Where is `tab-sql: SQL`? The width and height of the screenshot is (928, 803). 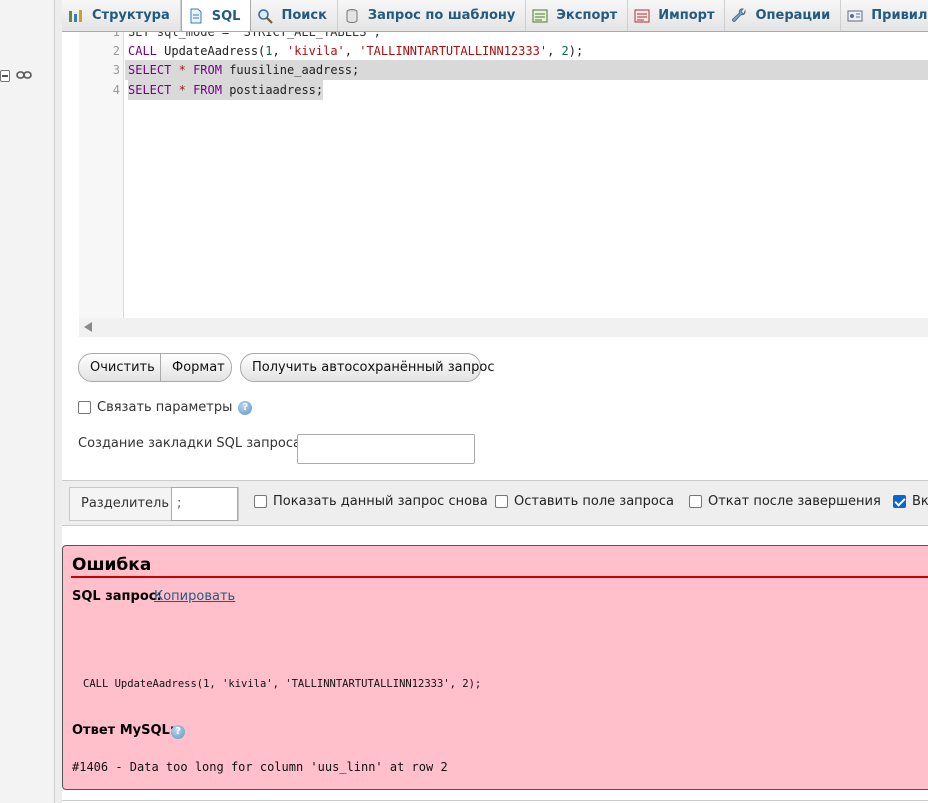
tab-sql: SQL is located at coordinates (216, 15).